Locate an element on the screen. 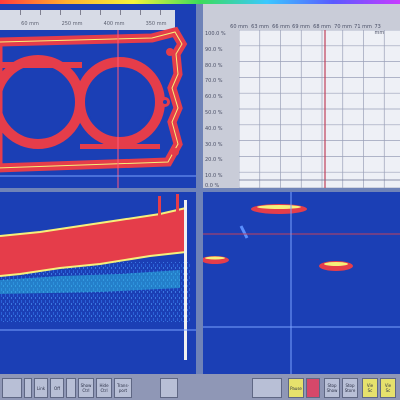  y-axis-label: 30.0 % is located at coordinates (214, 144).